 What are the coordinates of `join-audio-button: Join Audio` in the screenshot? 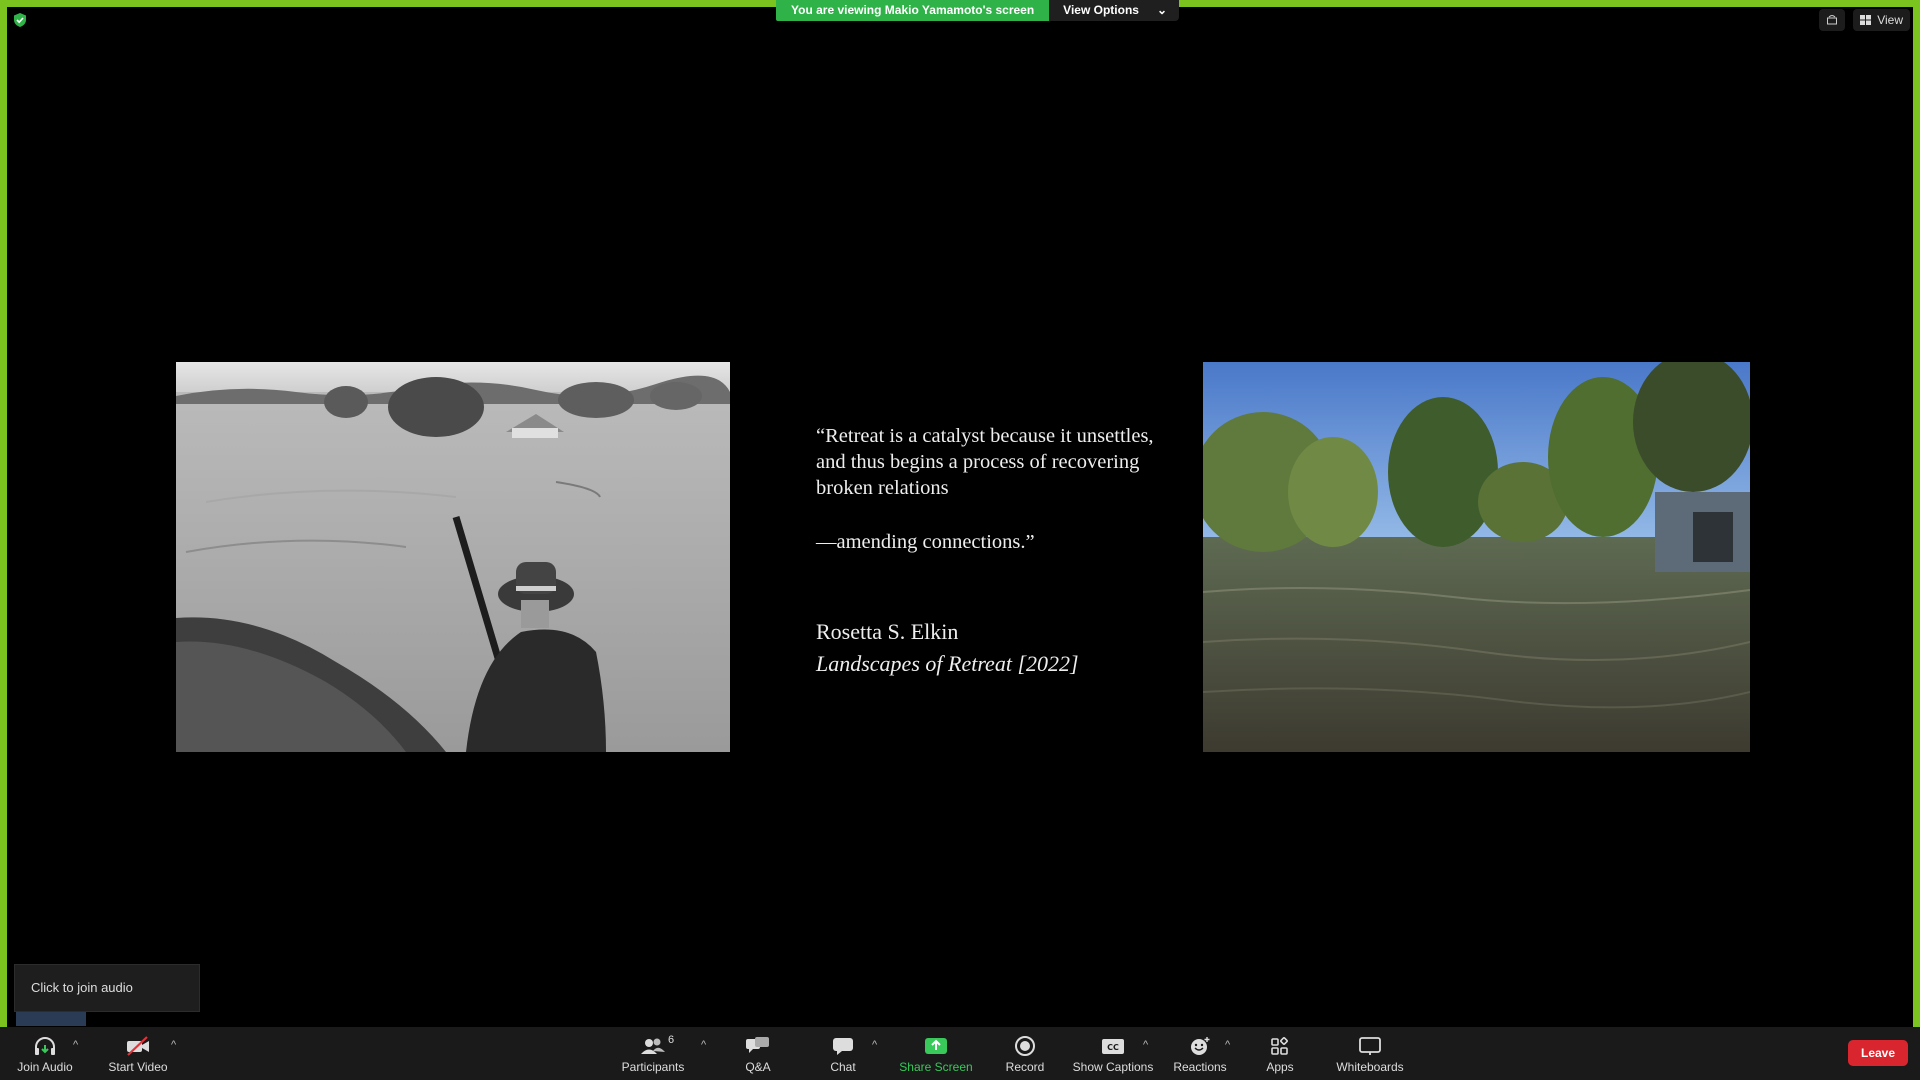 It's located at (45, 1053).